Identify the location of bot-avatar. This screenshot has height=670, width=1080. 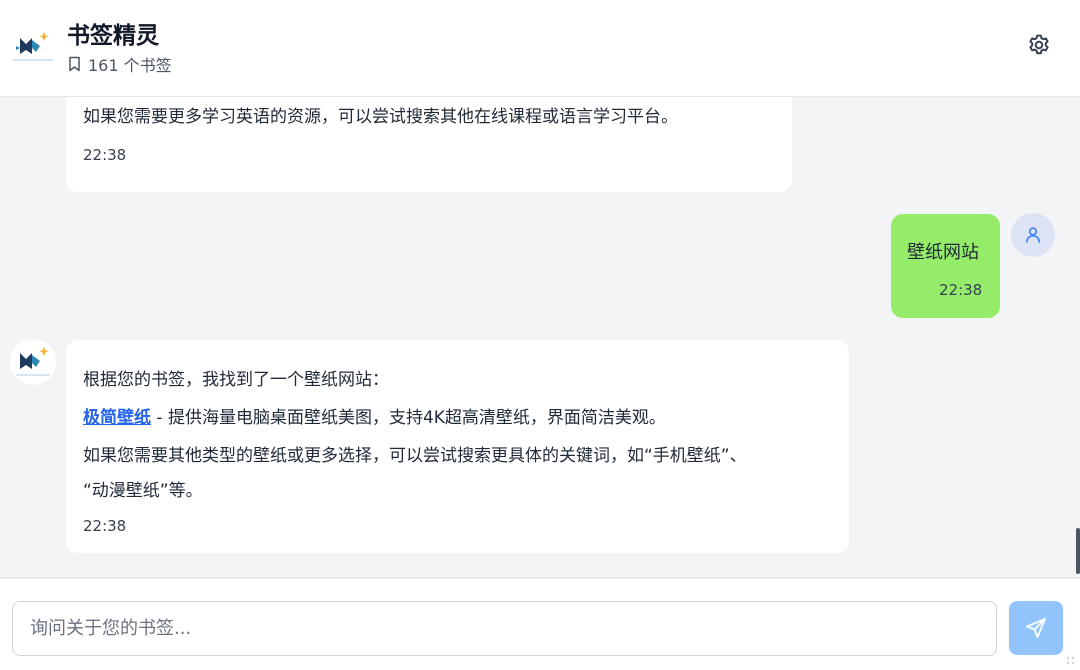
(33, 362).